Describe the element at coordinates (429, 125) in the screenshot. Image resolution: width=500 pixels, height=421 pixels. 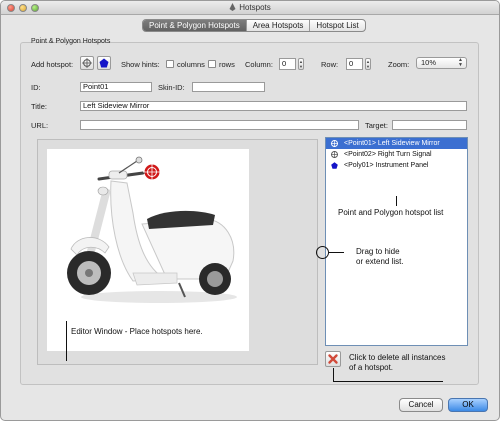
I see `target-field` at that location.